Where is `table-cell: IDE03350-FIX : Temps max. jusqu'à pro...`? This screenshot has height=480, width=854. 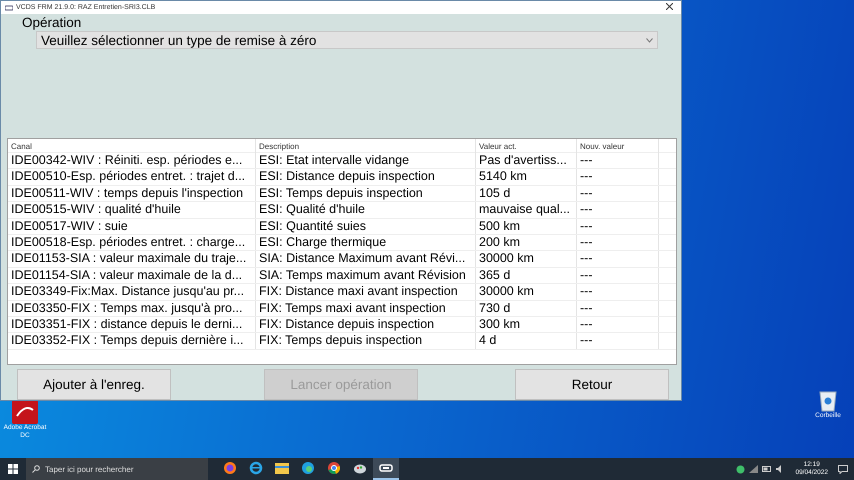 table-cell: IDE03350-FIX : Temps max. jusqu'à pro... is located at coordinates (132, 308).